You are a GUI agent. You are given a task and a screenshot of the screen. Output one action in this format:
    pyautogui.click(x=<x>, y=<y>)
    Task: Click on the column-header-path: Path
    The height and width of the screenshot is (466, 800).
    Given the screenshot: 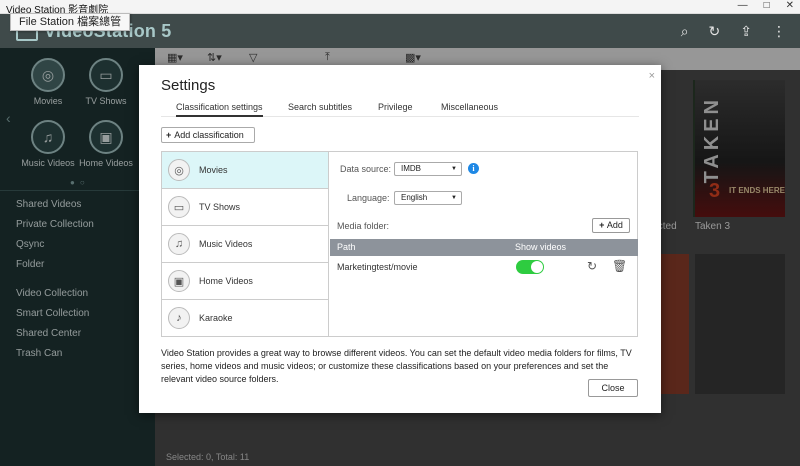 What is the action you would take?
    pyautogui.click(x=346, y=247)
    